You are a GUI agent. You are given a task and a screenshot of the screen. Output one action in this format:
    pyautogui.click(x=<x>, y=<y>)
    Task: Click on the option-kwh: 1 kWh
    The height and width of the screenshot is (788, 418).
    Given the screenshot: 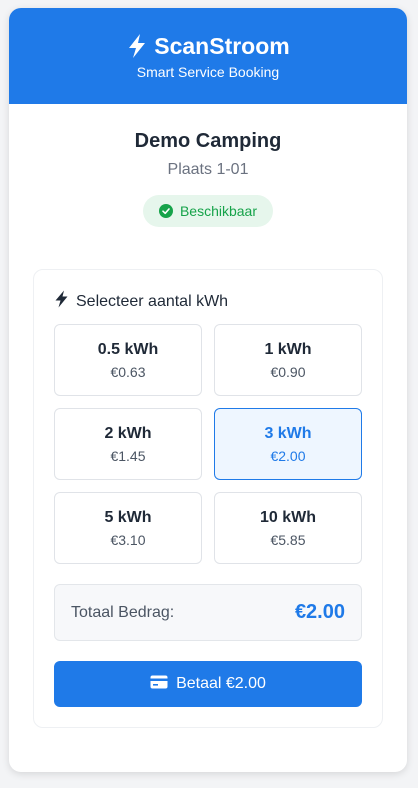 What is the action you would take?
    pyautogui.click(x=288, y=349)
    